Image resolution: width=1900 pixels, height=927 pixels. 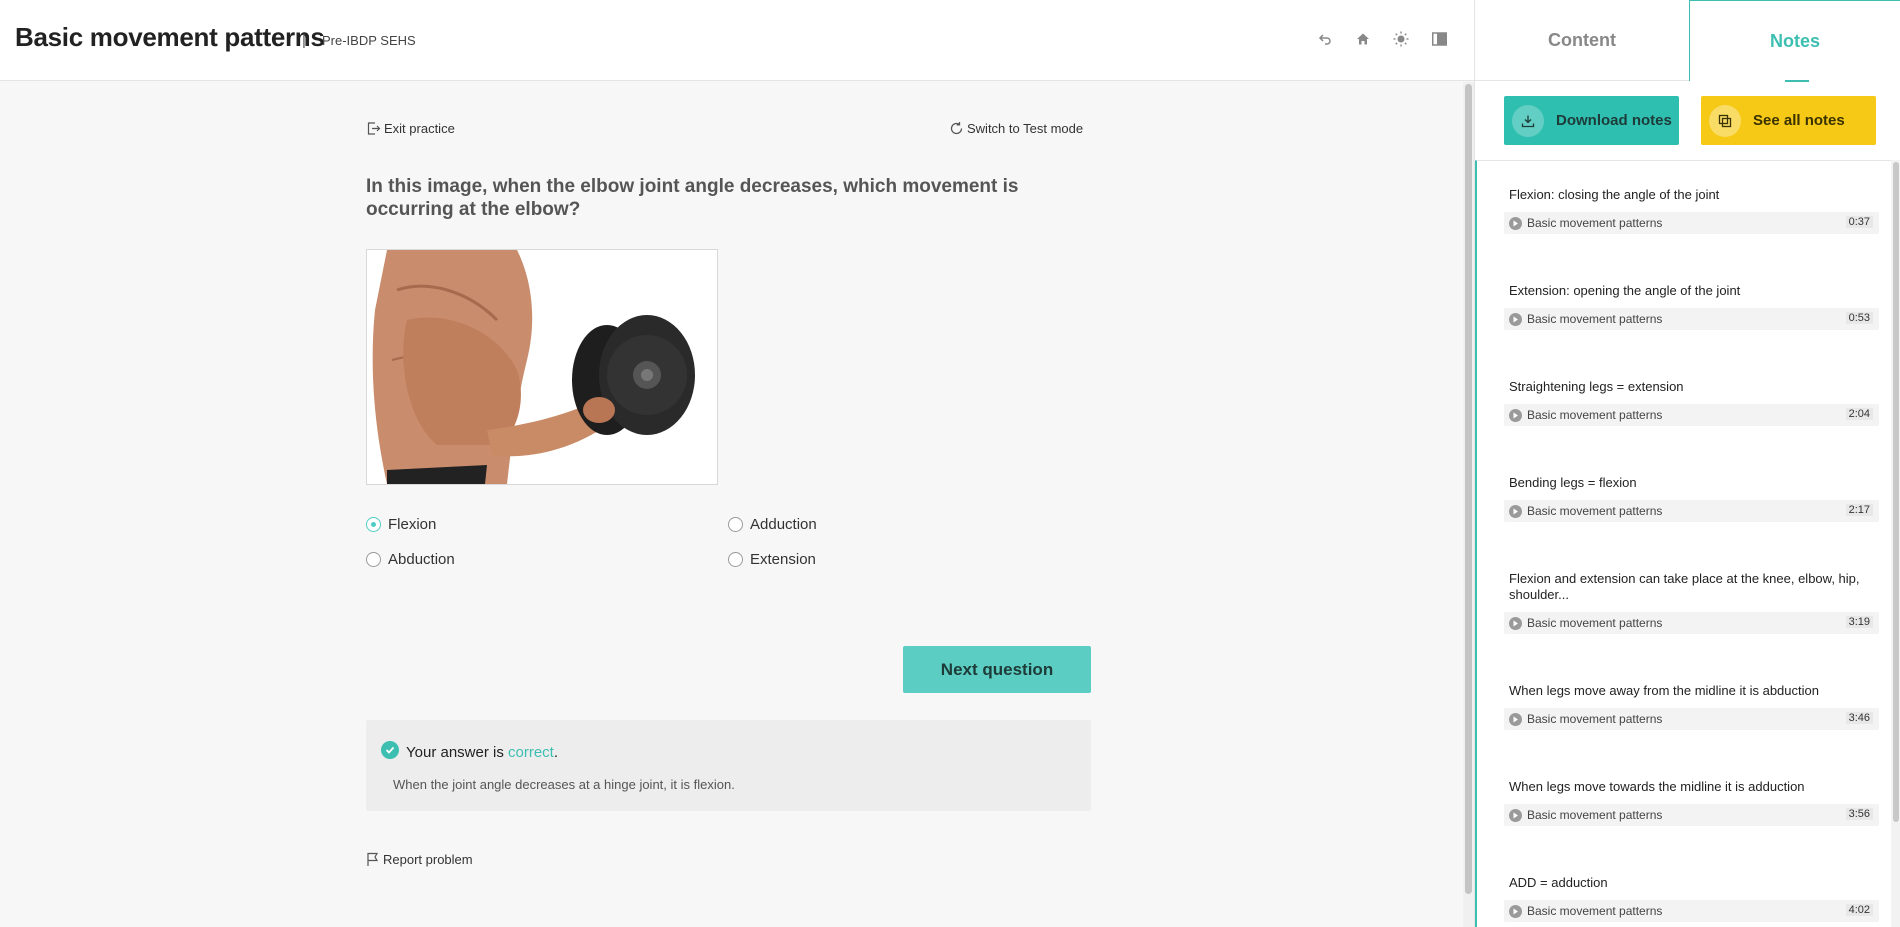 I want to click on option-label: Extension, so click(x=783, y=559).